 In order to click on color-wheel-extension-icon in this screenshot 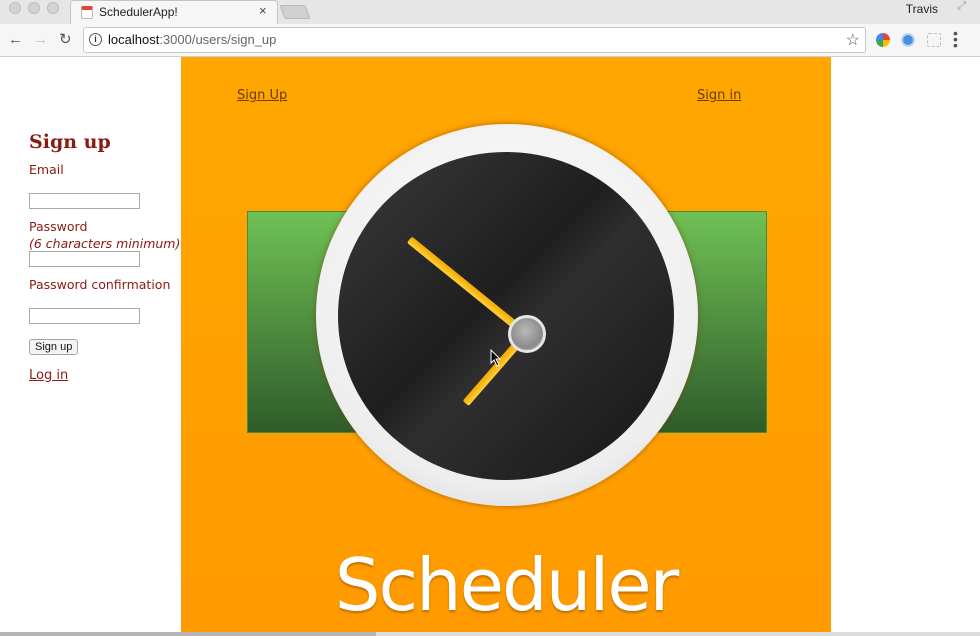, I will do `click(883, 40)`.